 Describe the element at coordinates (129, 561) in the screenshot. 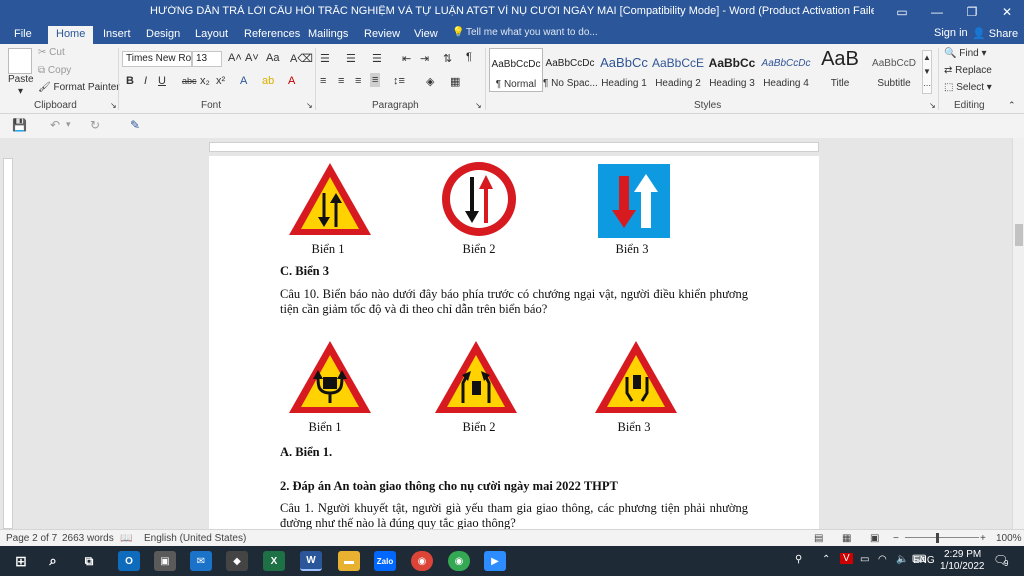

I see `outlook-icon: O` at that location.